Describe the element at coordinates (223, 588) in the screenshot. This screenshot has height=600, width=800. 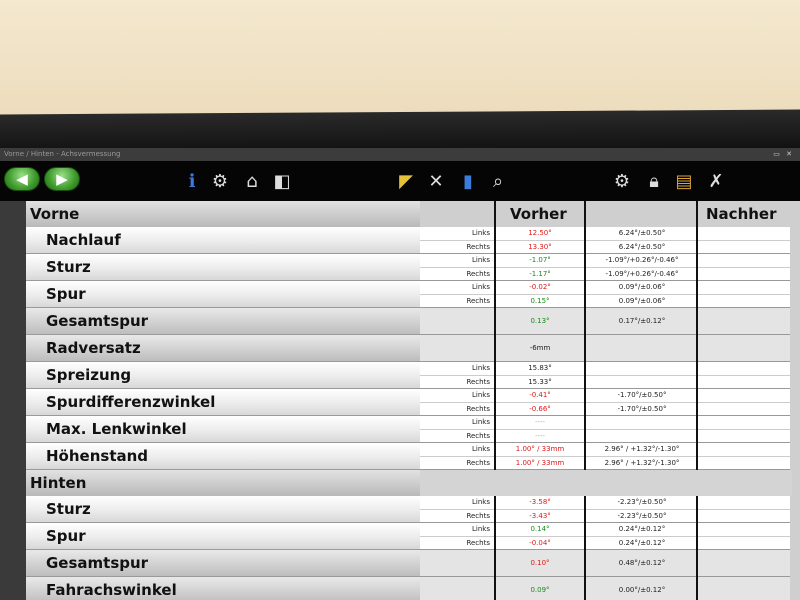
I see `param-label: Fahrachswinkel` at that location.